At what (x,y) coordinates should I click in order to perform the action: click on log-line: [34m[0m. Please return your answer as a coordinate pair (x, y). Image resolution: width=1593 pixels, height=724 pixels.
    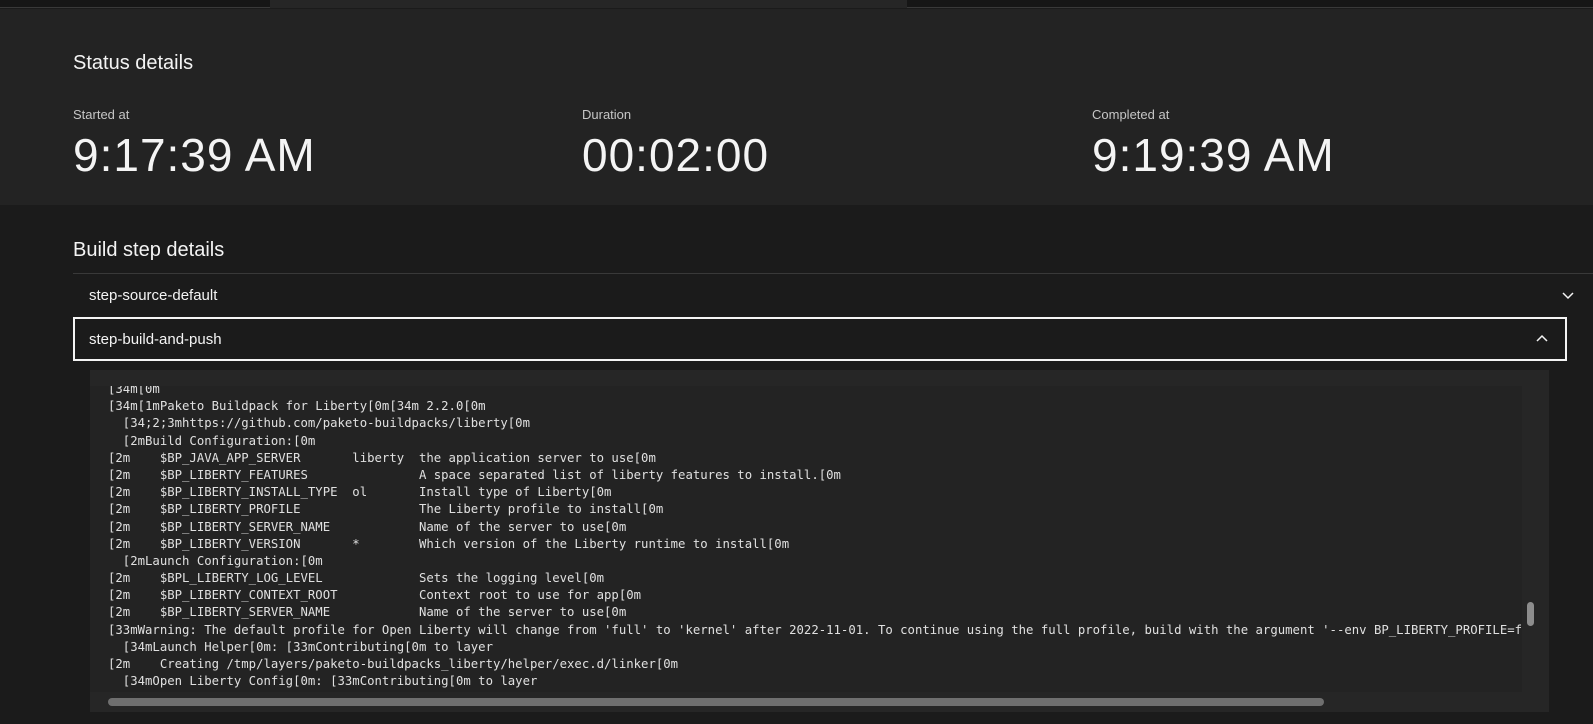
    Looking at the image, I should click on (134, 391).